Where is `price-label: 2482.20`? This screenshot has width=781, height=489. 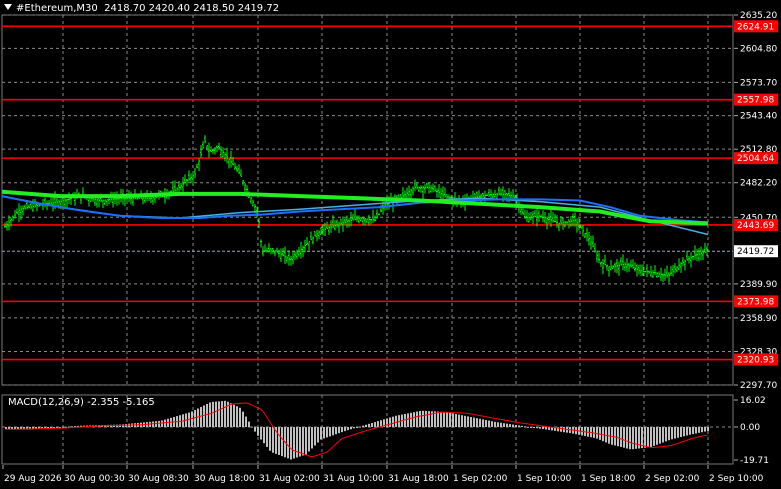 price-label: 2482.20 is located at coordinates (758, 184).